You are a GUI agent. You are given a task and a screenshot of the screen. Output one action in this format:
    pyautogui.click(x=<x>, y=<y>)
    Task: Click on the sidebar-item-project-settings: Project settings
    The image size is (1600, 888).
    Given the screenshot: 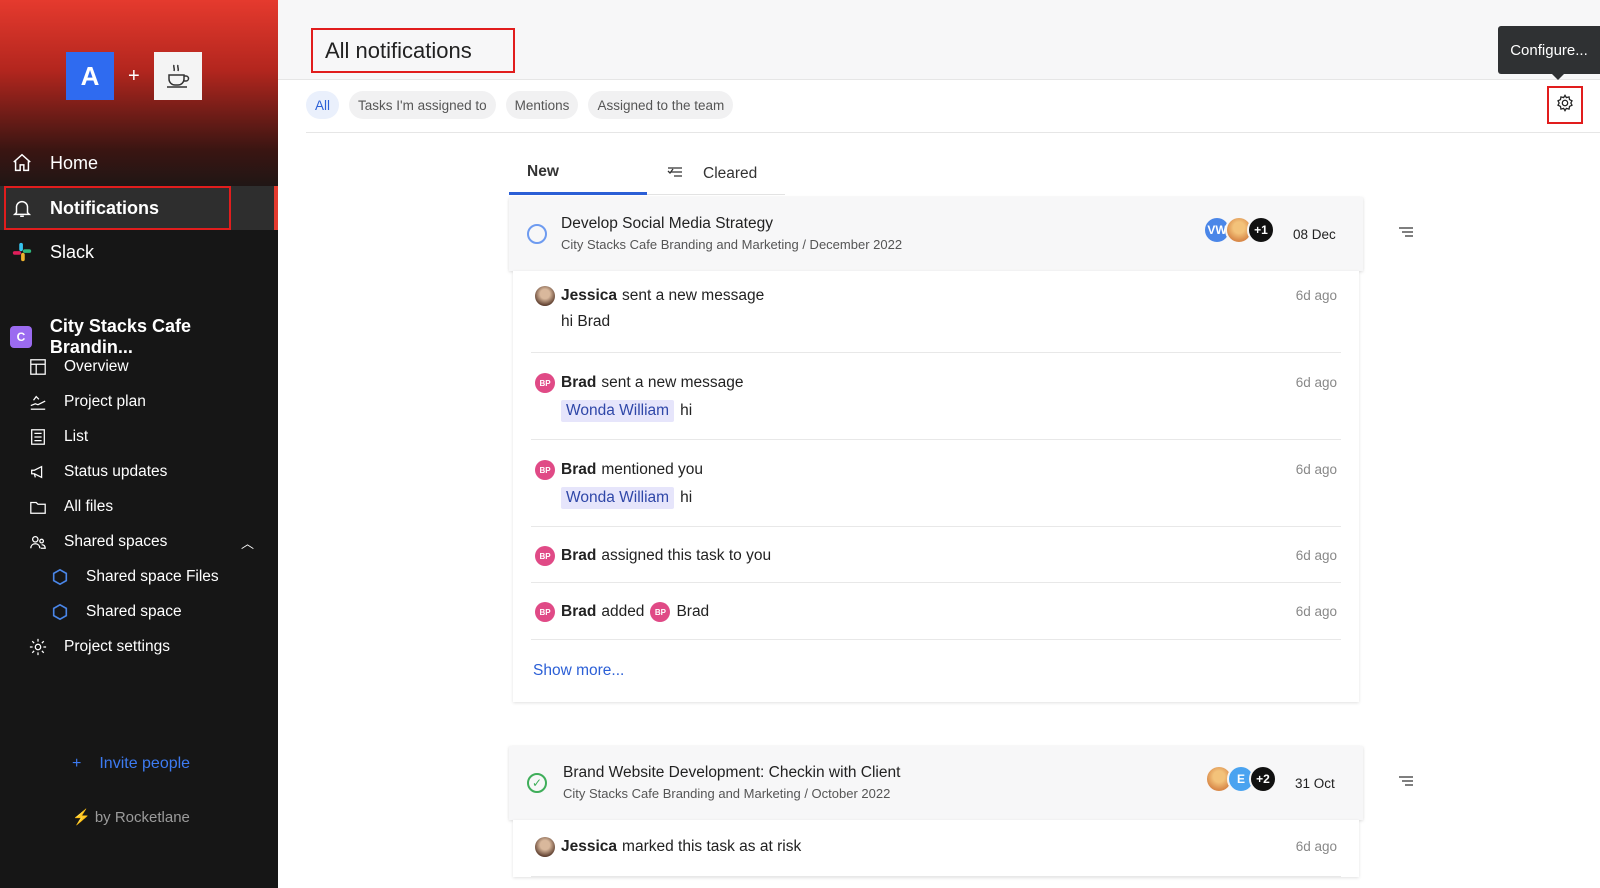 What is the action you would take?
    pyautogui.click(x=139, y=647)
    